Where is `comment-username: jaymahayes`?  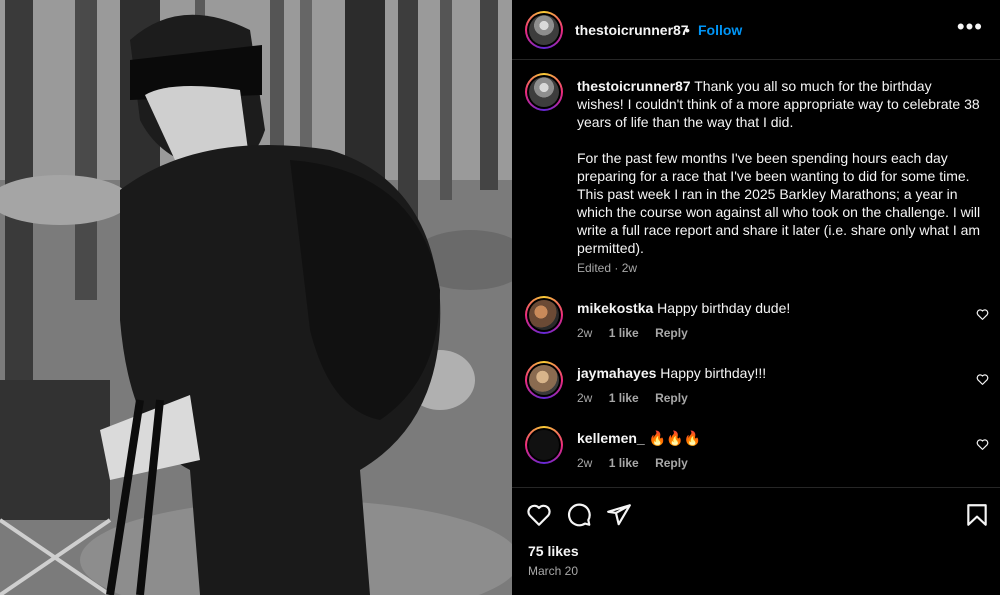
comment-username: jaymahayes is located at coordinates (616, 373).